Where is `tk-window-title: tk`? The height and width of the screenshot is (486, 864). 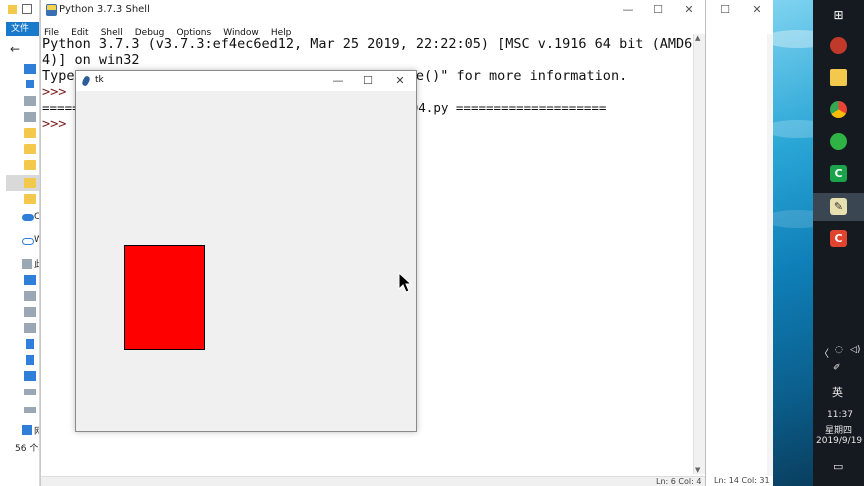
tk-window-title: tk is located at coordinates (99, 80).